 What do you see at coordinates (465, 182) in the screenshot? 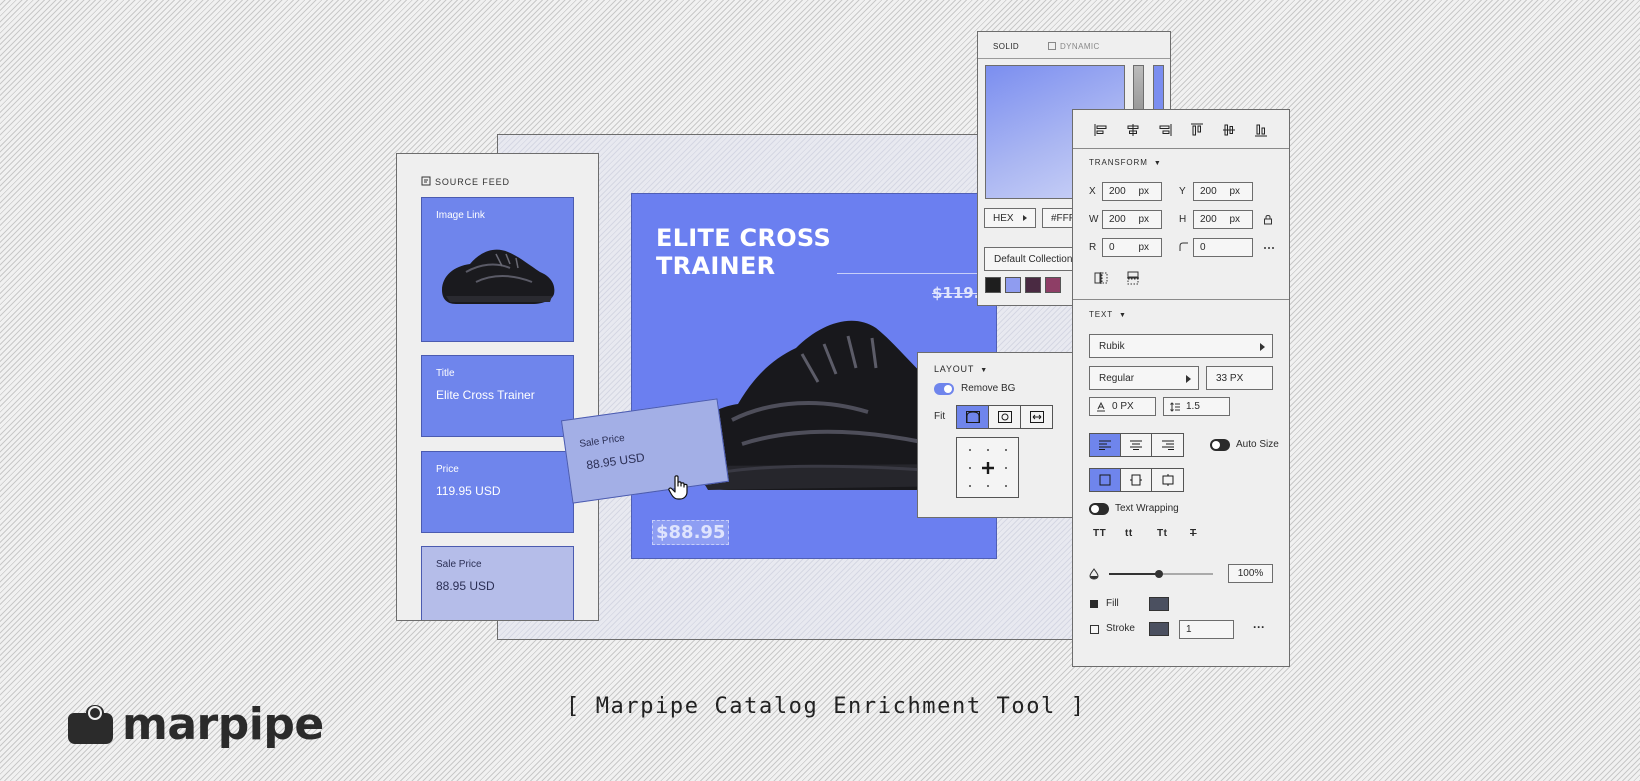
I see `source-feed-header: SOURCE FEED` at bounding box center [465, 182].